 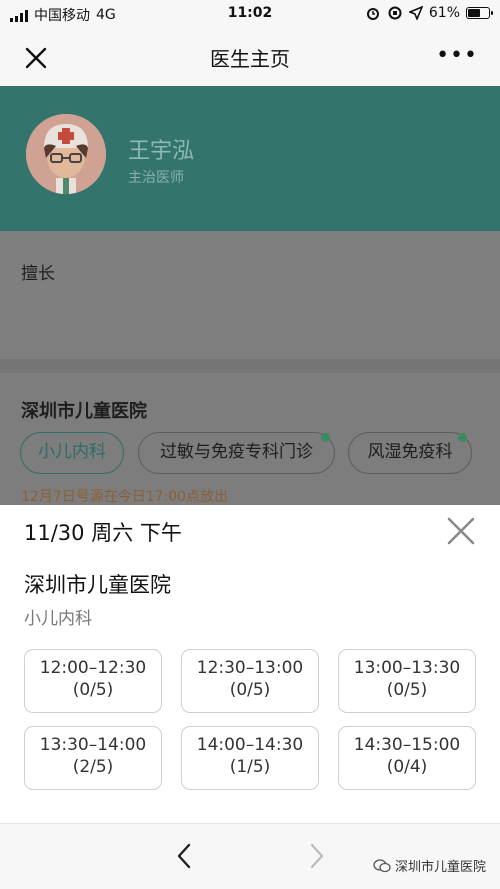 I want to click on doctor-title: 主治医师, so click(x=156, y=178).